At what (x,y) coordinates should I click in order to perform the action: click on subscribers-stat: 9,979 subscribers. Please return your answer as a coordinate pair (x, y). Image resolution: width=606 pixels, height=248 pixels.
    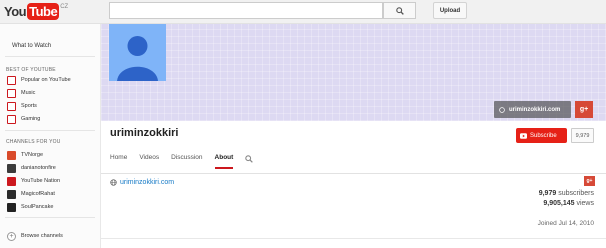
    Looking at the image, I should click on (566, 193).